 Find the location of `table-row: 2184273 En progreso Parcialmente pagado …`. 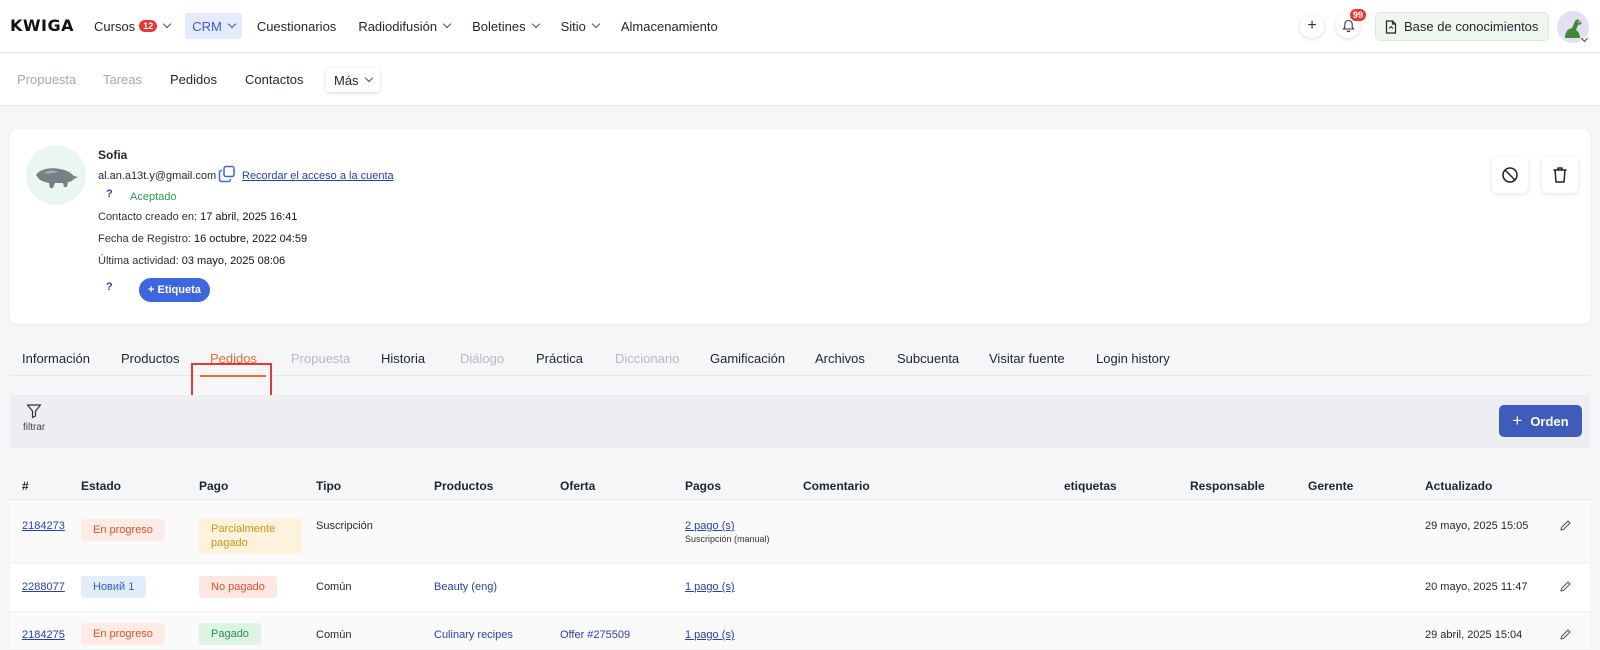

table-row: 2184273 En progreso Parcialmente pagado … is located at coordinates (800, 532).